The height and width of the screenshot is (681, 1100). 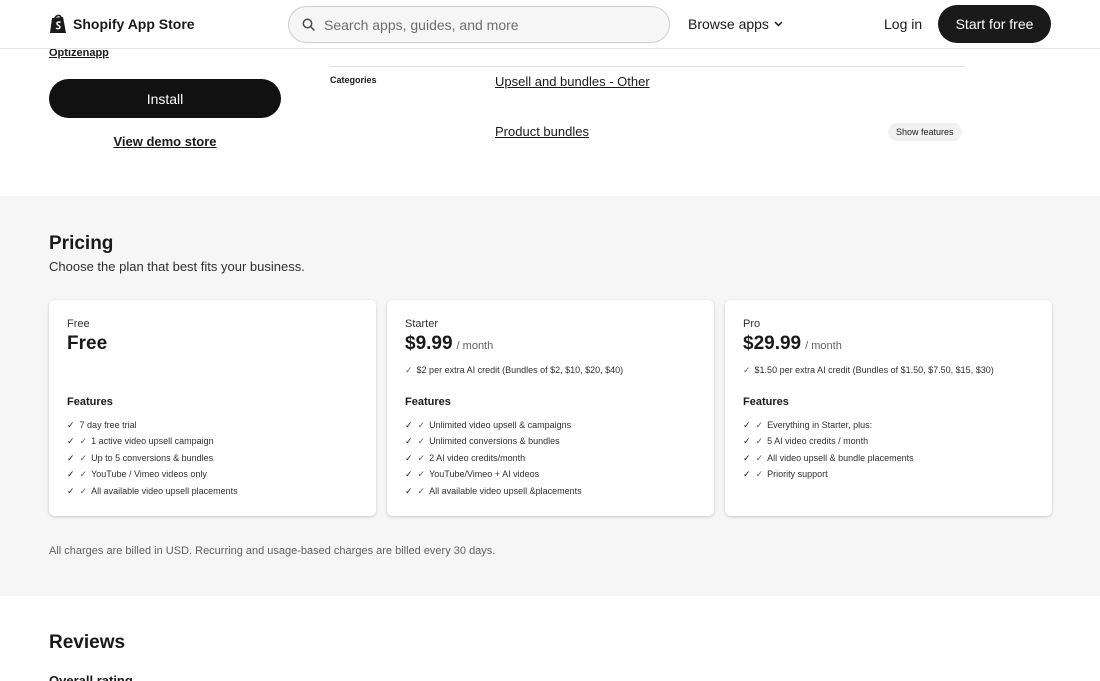 I want to click on feature-text: 7 day free trial, so click(x=108, y=425).